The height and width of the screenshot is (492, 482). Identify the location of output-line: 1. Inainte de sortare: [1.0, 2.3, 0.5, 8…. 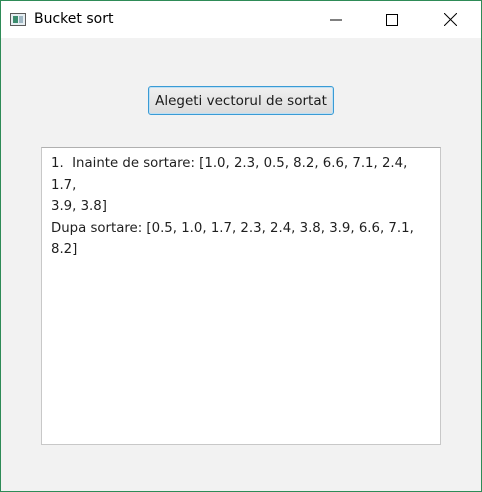
(231, 174).